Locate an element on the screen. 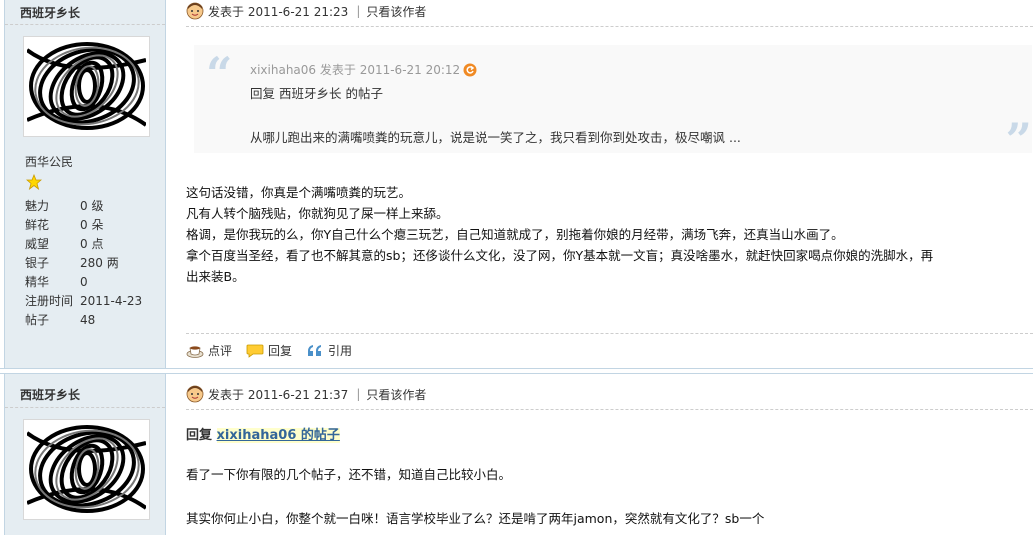 The image size is (1033, 535). stat-label: 精华 is located at coordinates (37, 282).